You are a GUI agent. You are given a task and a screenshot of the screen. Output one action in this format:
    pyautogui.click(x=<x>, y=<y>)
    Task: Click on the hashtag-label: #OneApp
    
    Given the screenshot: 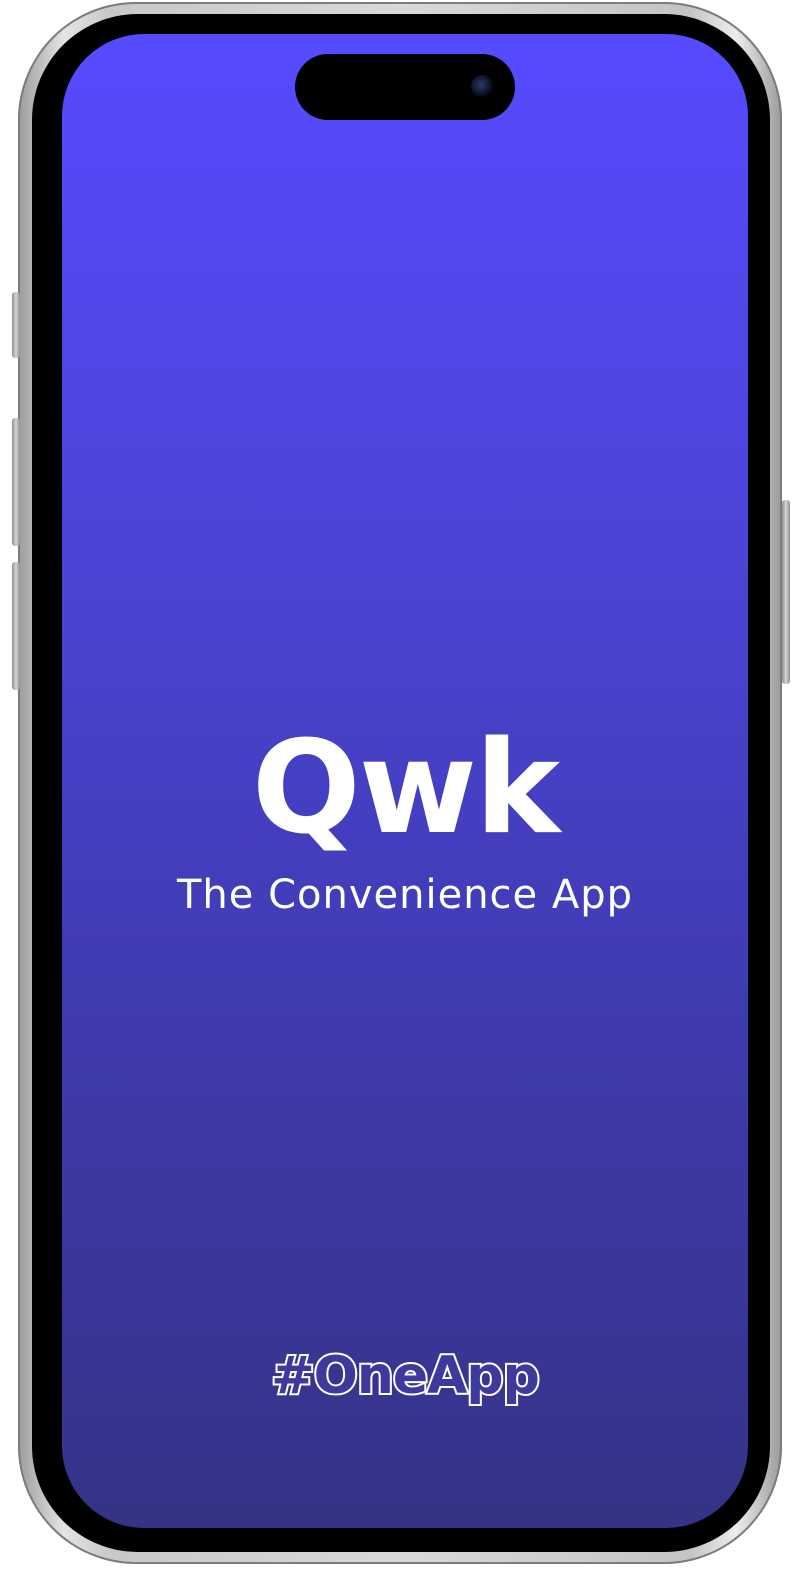 What is the action you would take?
    pyautogui.click(x=405, y=1376)
    